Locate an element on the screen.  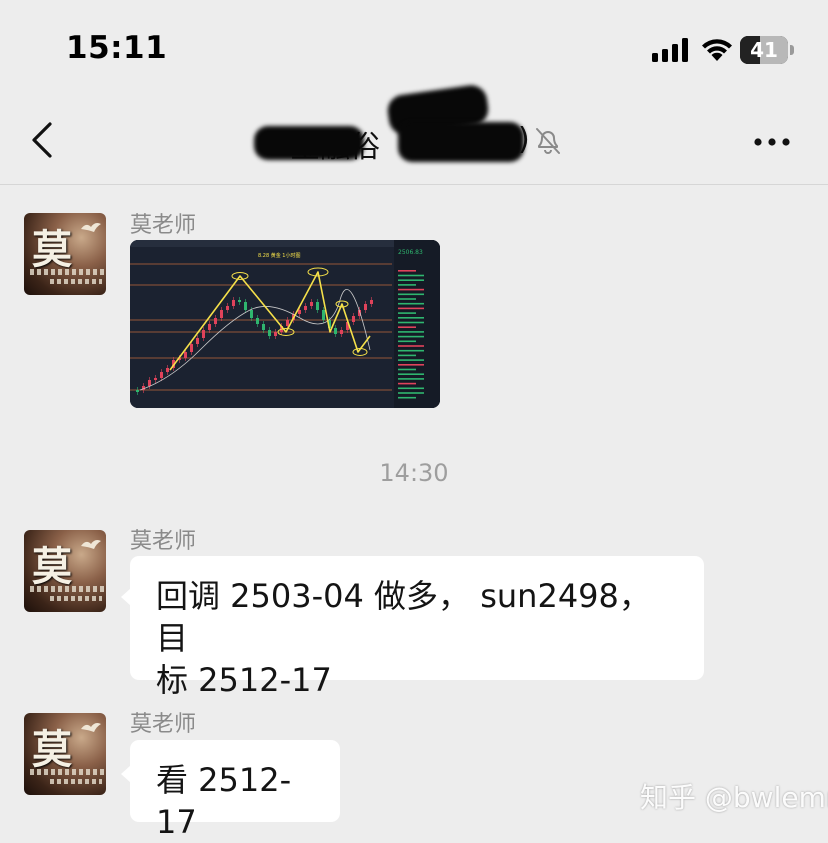
back-button is located at coordinates (44, 140).